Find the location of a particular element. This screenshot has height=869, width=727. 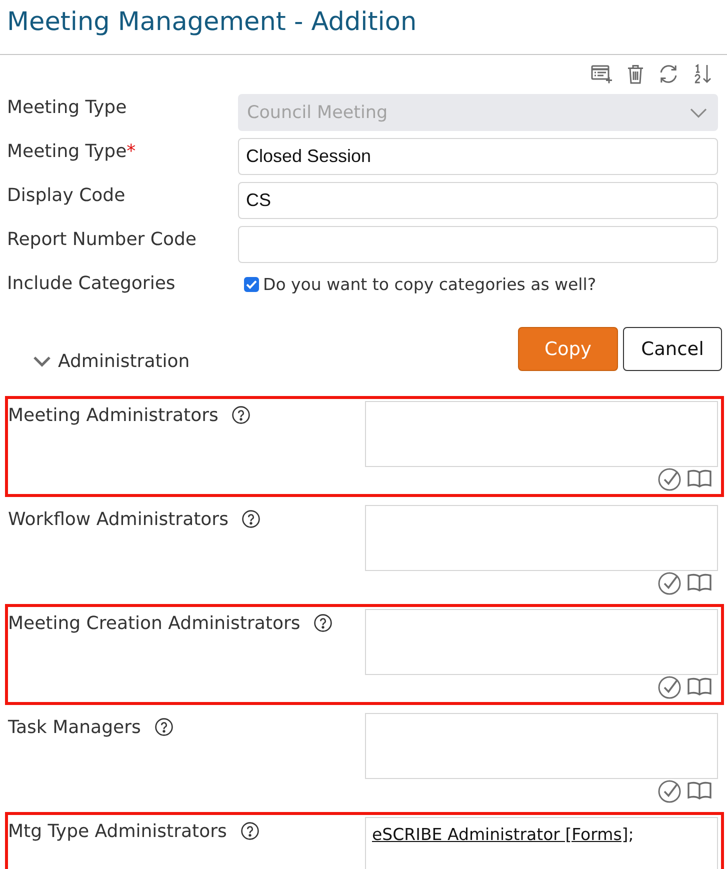

add-list-icon is located at coordinates (602, 74).